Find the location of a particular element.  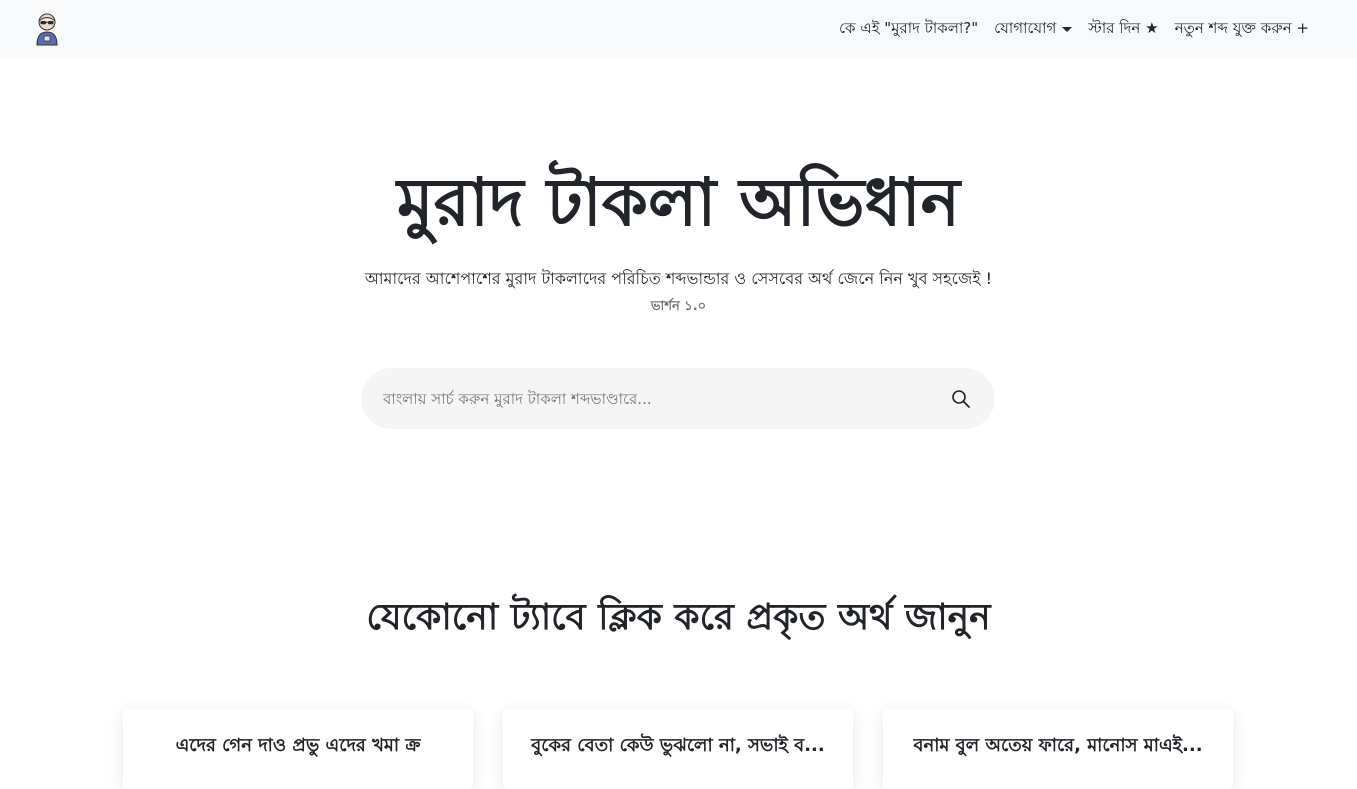

nav-star-label: স্টার দিন ★ is located at coordinates (1123, 27).